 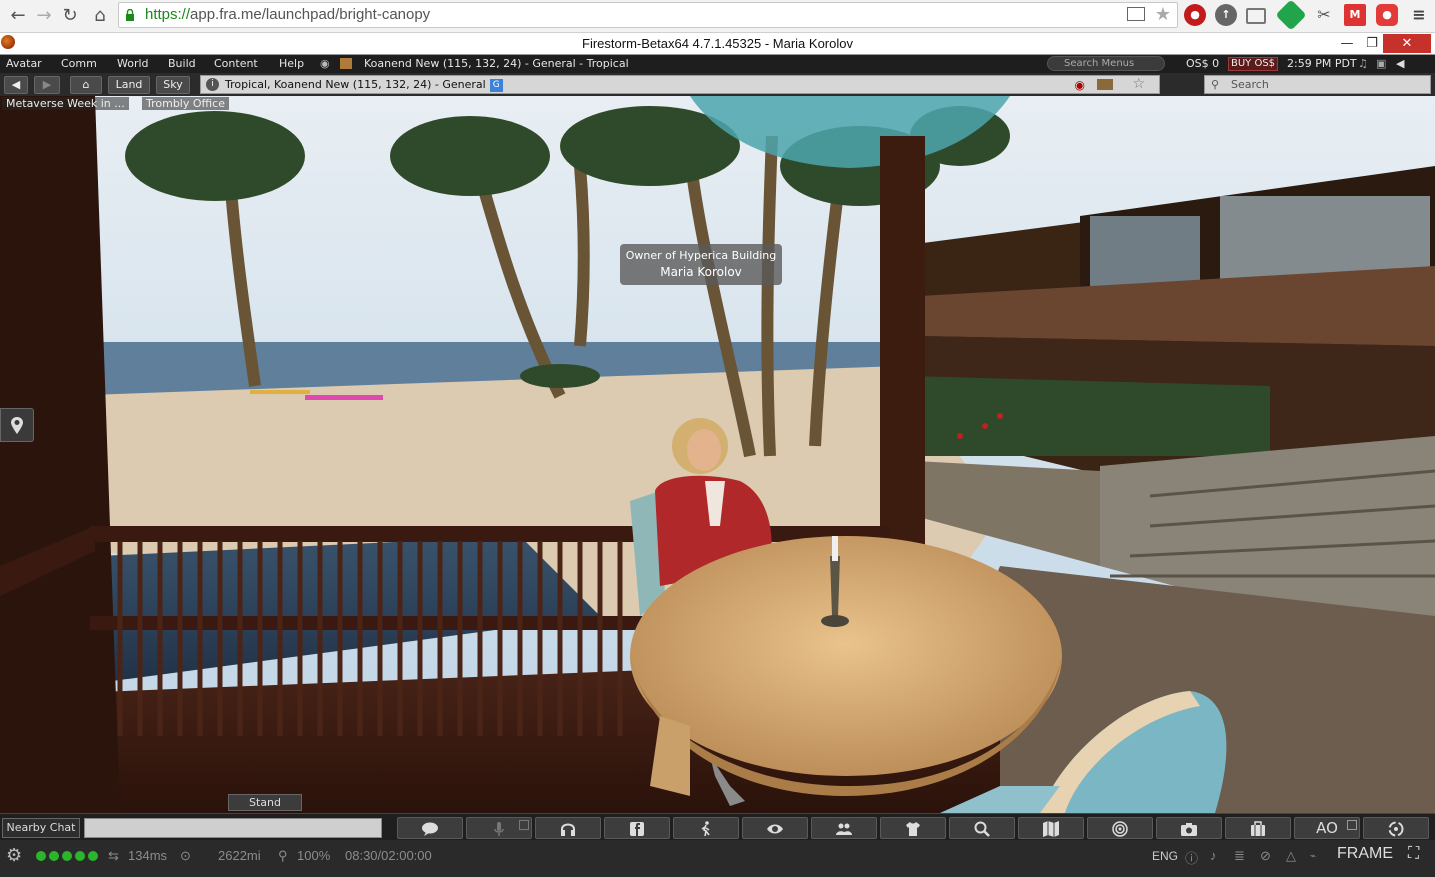 I want to click on voice-mic-icon: ♪, so click(x=1213, y=855).